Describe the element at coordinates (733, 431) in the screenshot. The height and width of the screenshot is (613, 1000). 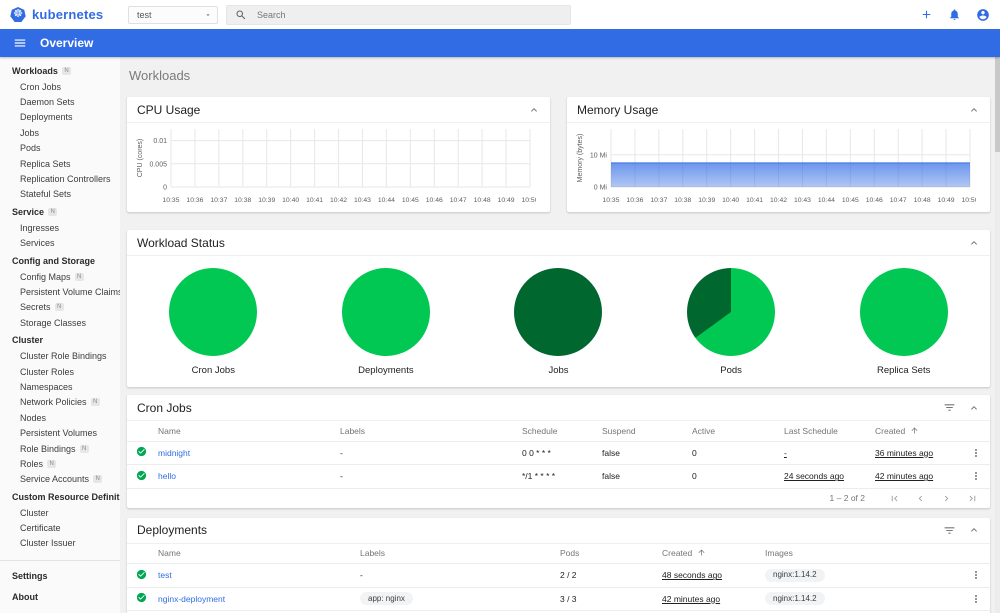
I see `column-header-active: Active` at that location.